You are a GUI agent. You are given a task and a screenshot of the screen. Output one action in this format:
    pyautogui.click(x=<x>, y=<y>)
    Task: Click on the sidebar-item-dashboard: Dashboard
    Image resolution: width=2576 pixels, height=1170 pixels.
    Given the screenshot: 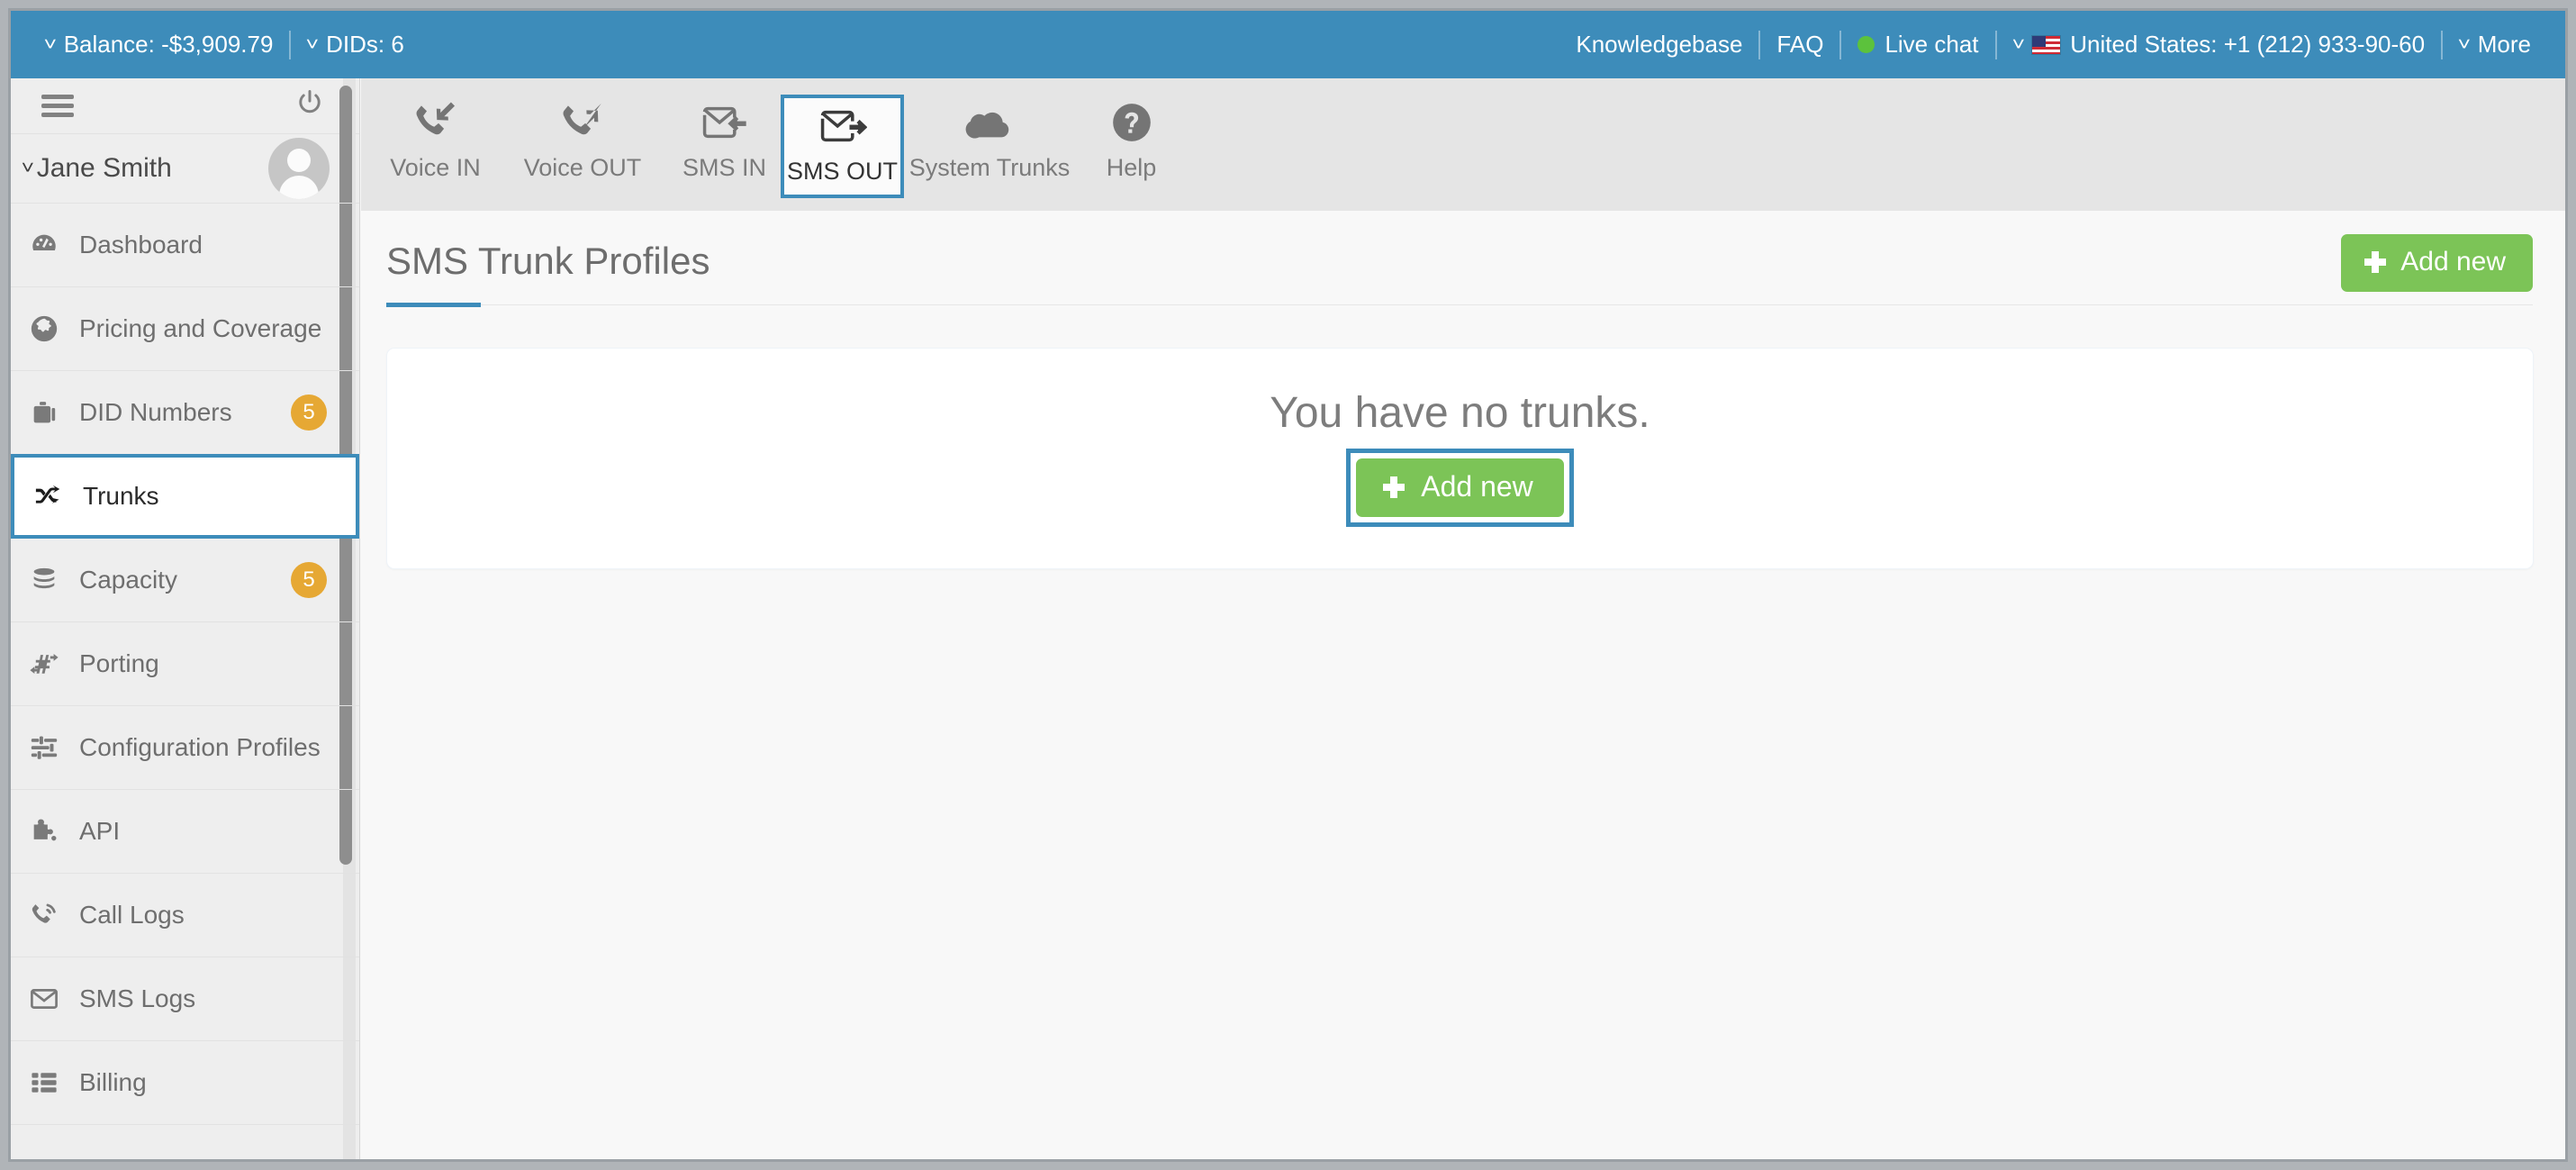 What is the action you would take?
    pyautogui.click(x=185, y=246)
    